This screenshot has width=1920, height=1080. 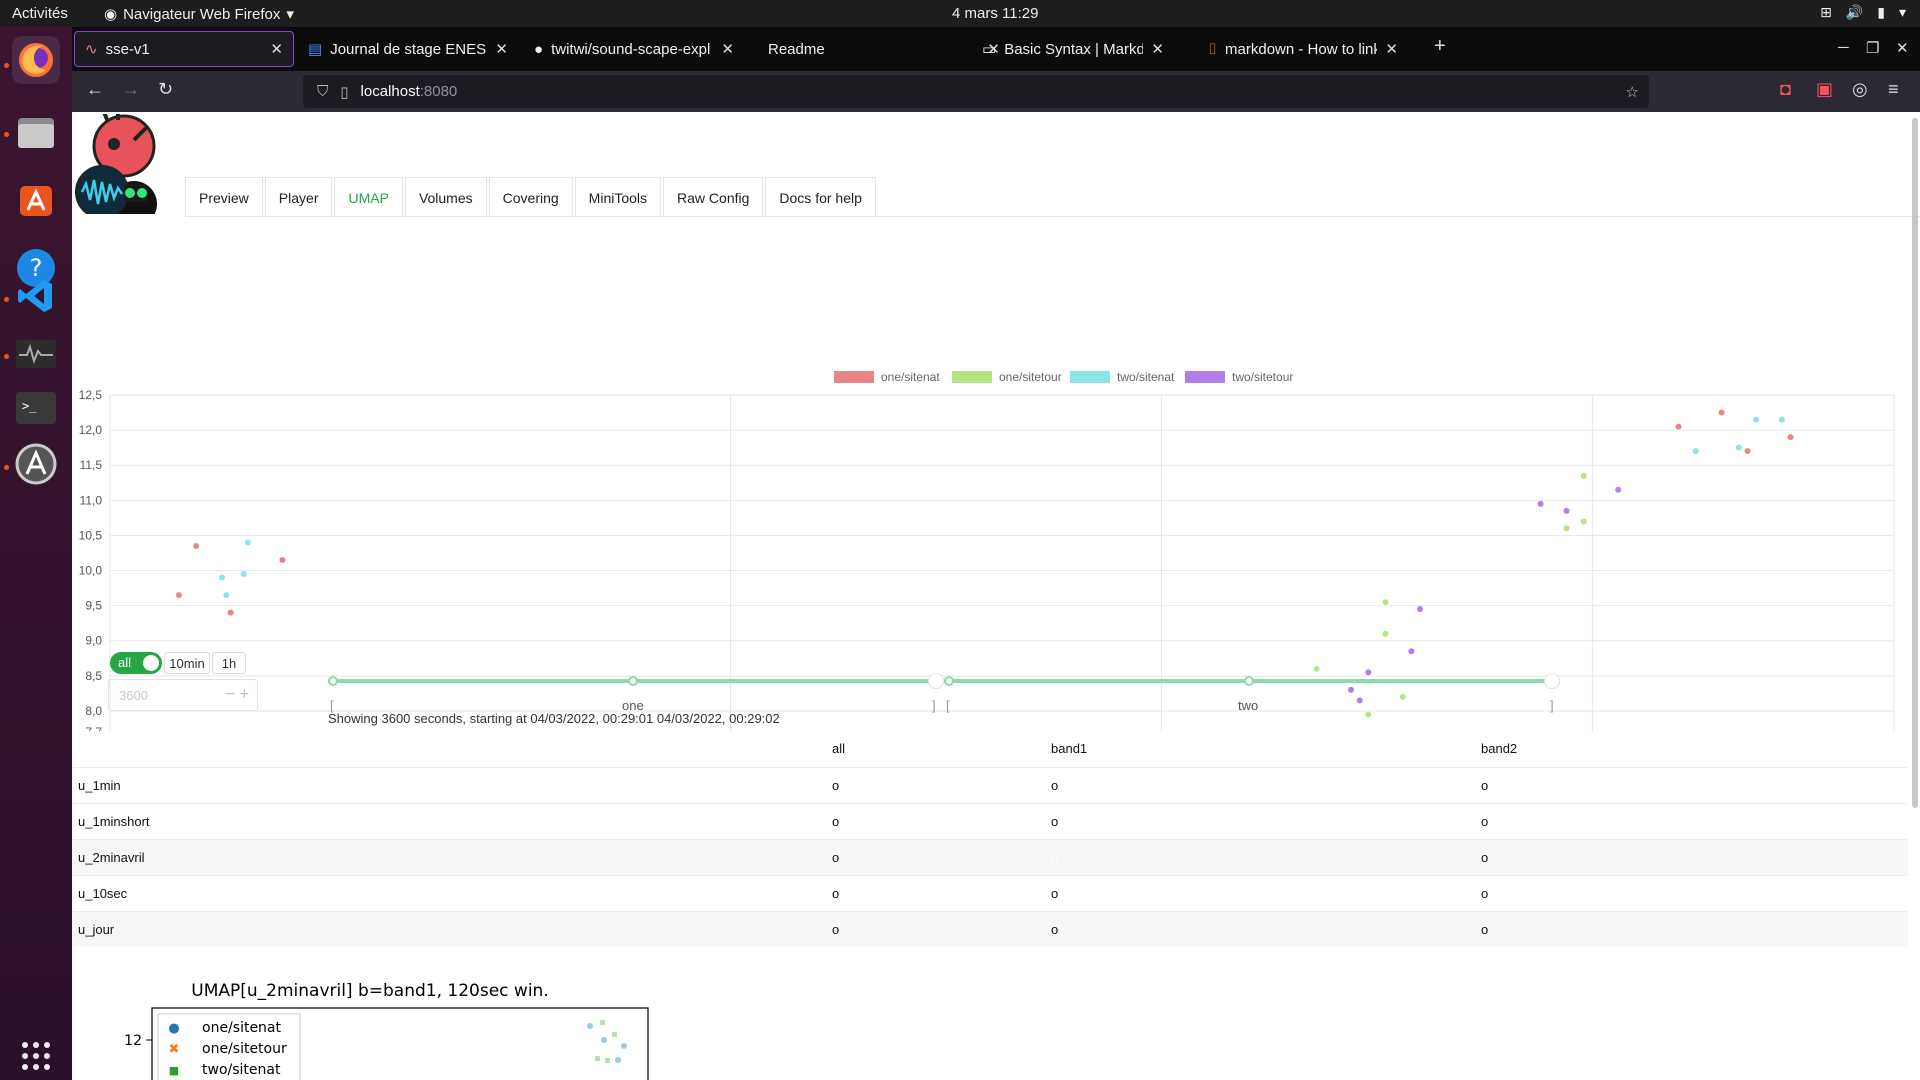 I want to click on grid-cell-selected: o, so click(x=1260, y=856).